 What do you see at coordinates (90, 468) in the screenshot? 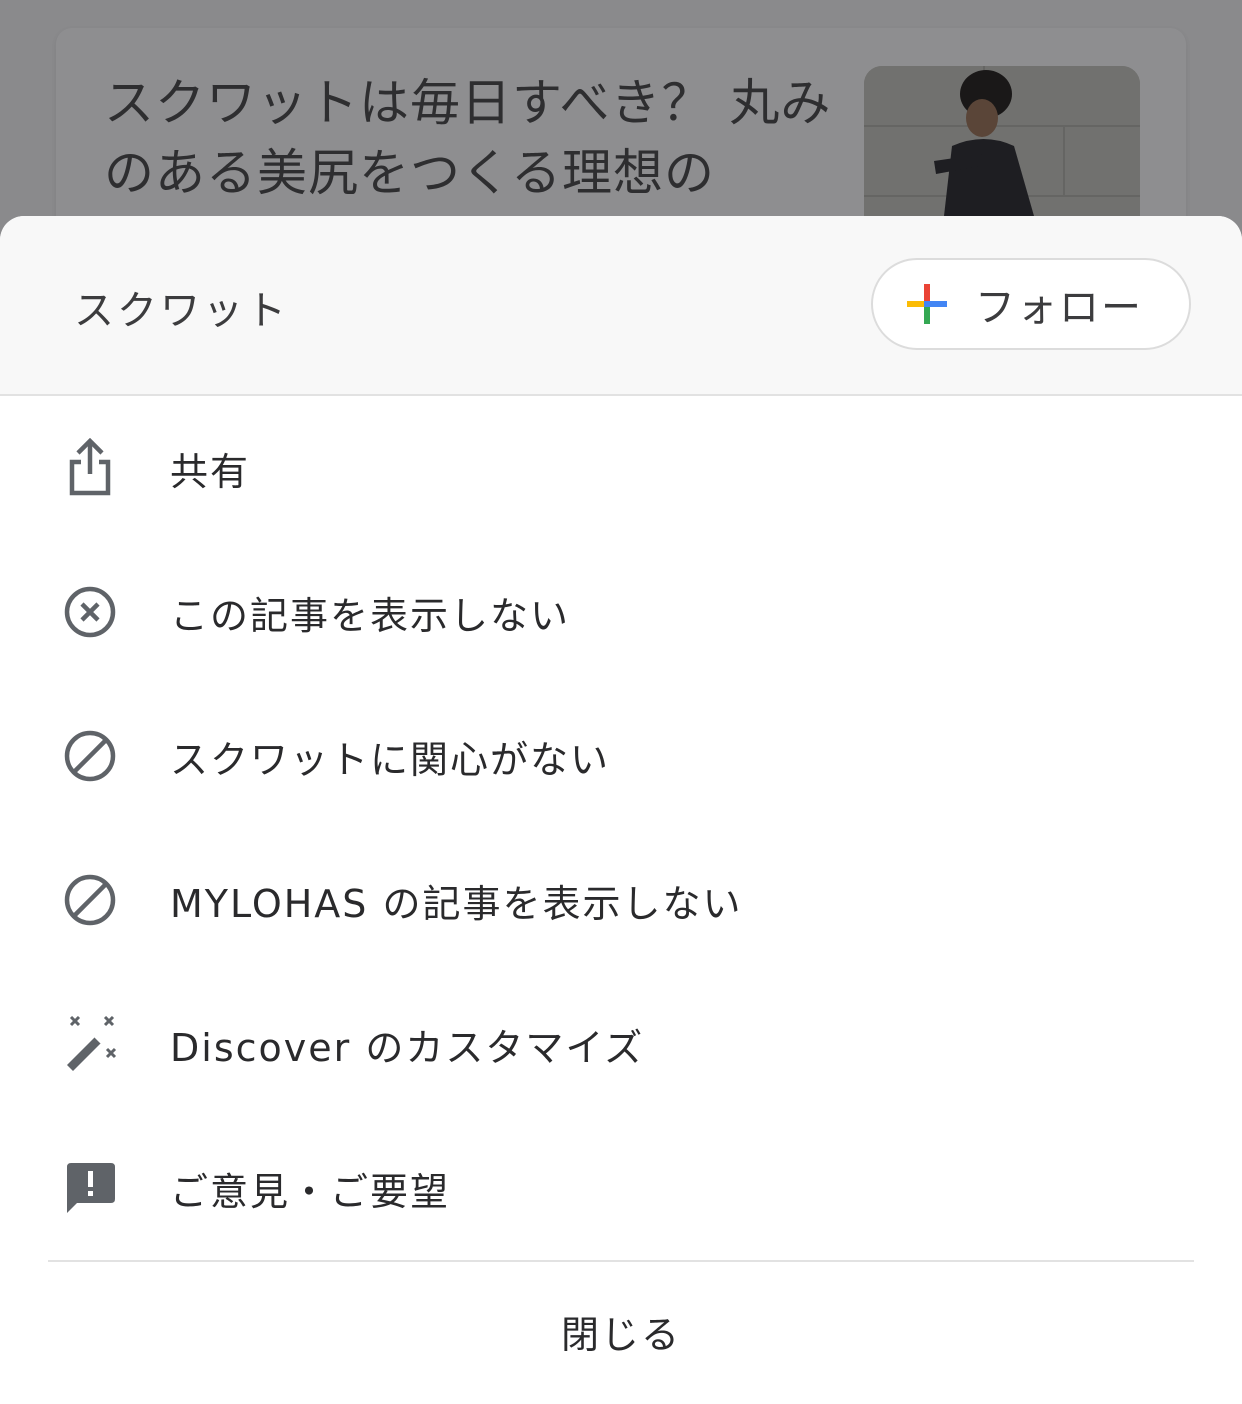
I see `share-icon` at bounding box center [90, 468].